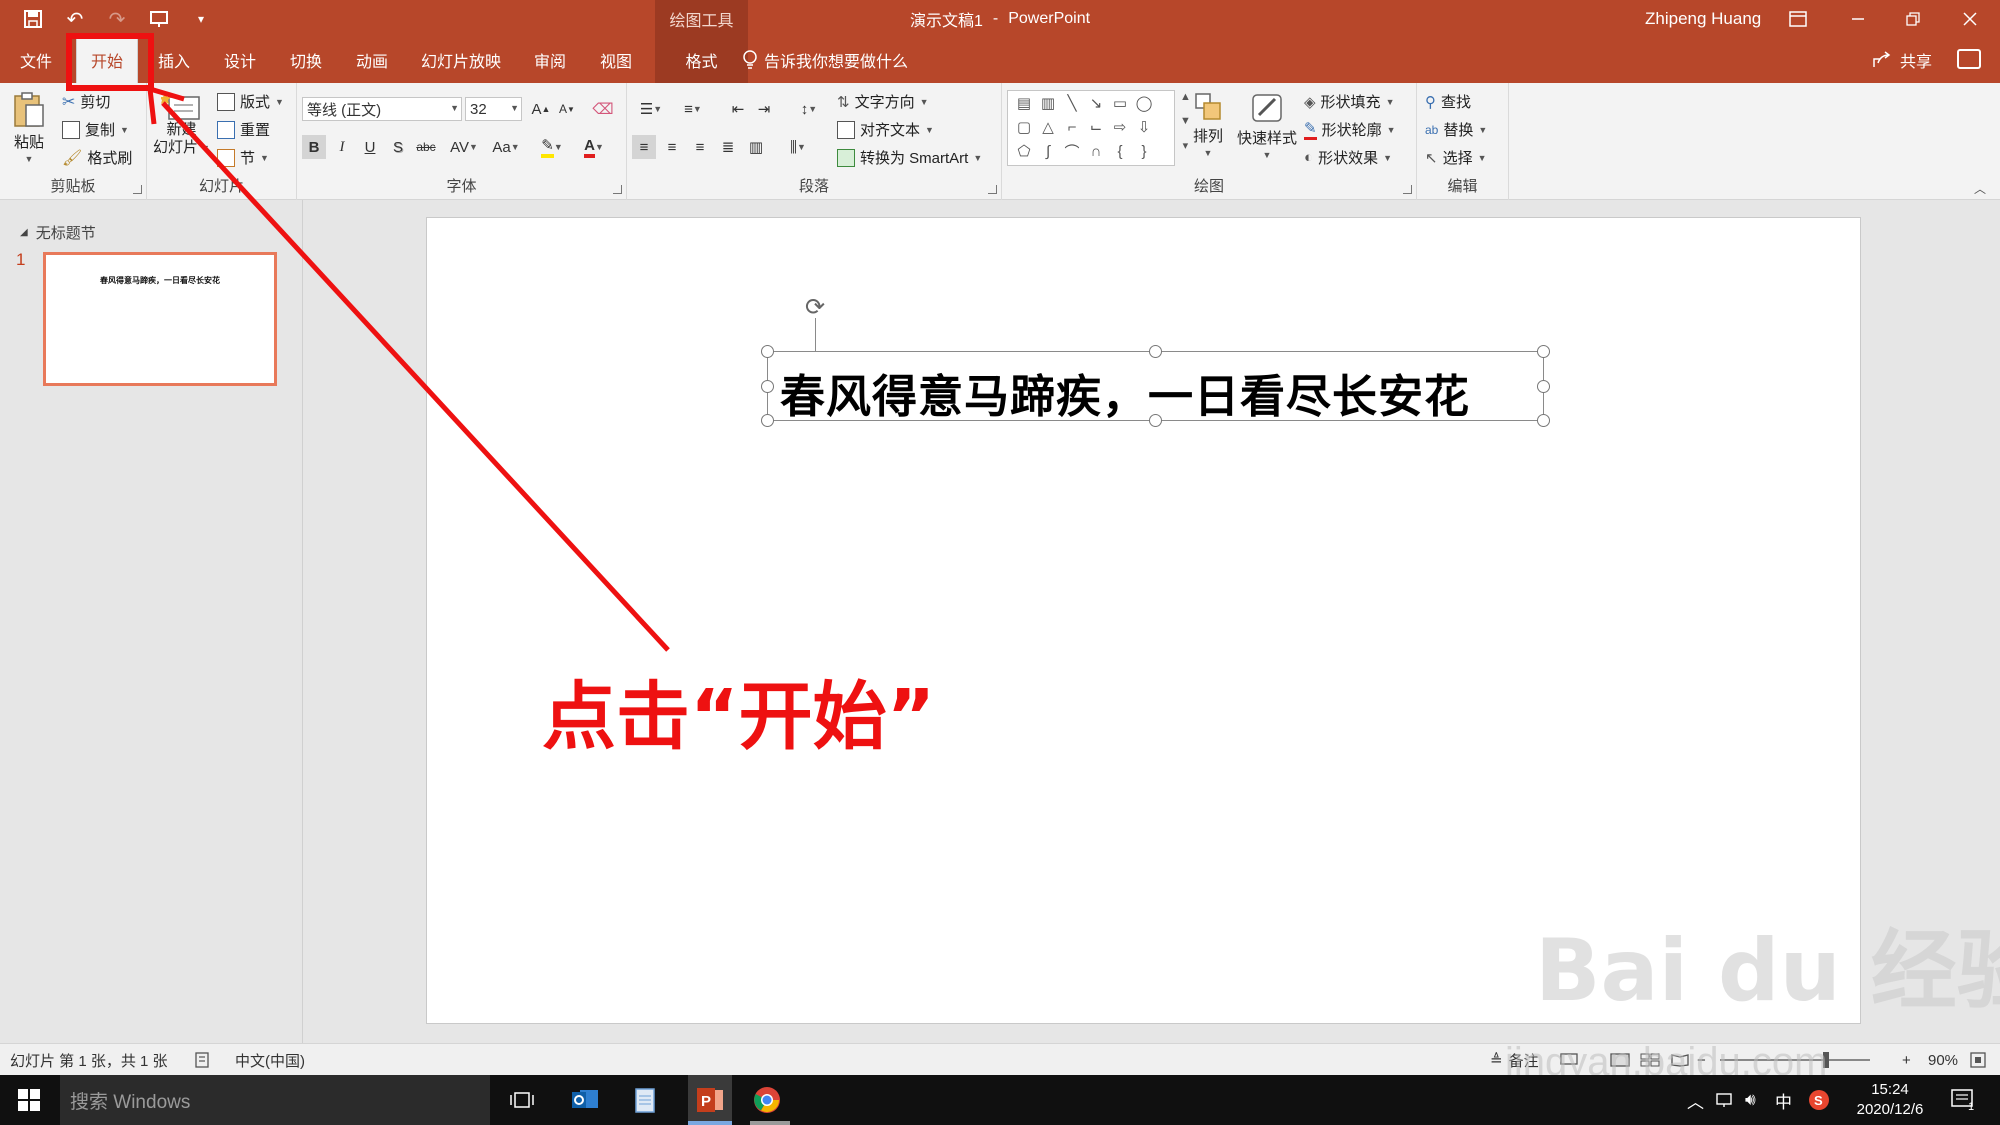  What do you see at coordinates (825, 60) in the screenshot?
I see `tell-me-box: 告诉我你想要做什么` at bounding box center [825, 60].